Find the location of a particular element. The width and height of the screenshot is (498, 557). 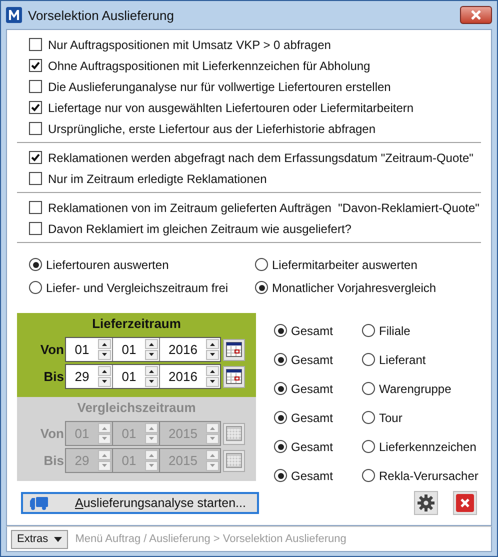

app-logo-icon is located at coordinates (14, 15).